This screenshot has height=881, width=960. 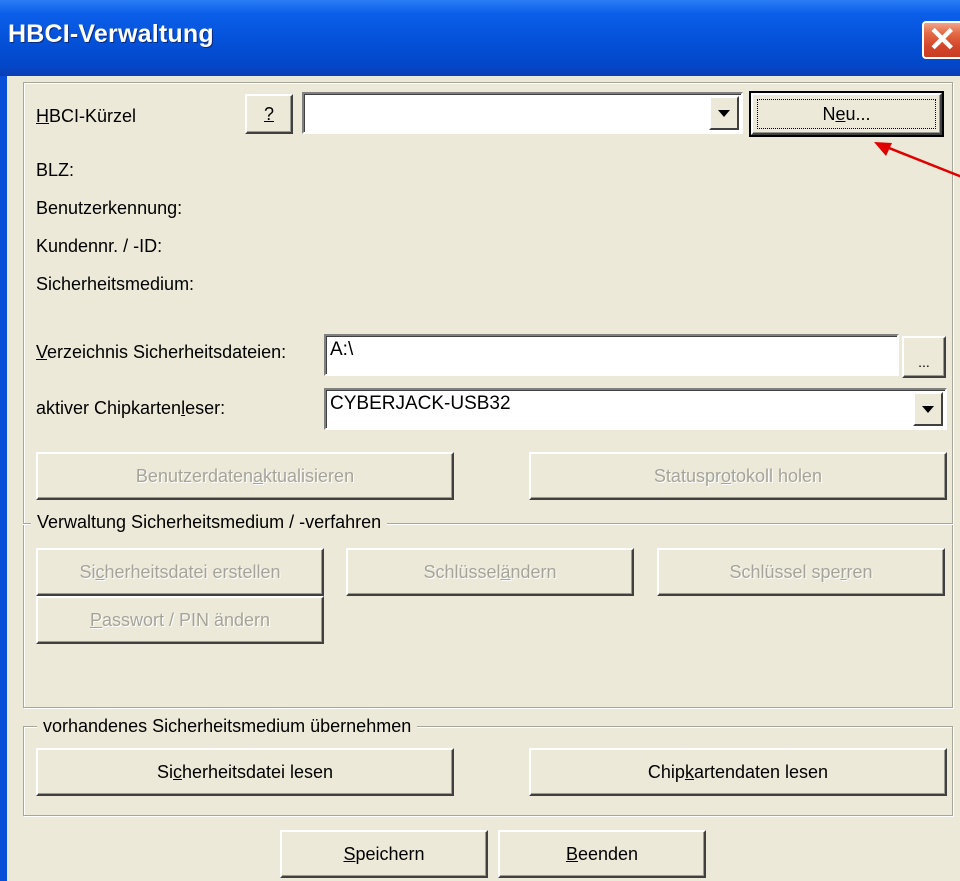 I want to click on close-button: ✕, so click(x=941, y=40).